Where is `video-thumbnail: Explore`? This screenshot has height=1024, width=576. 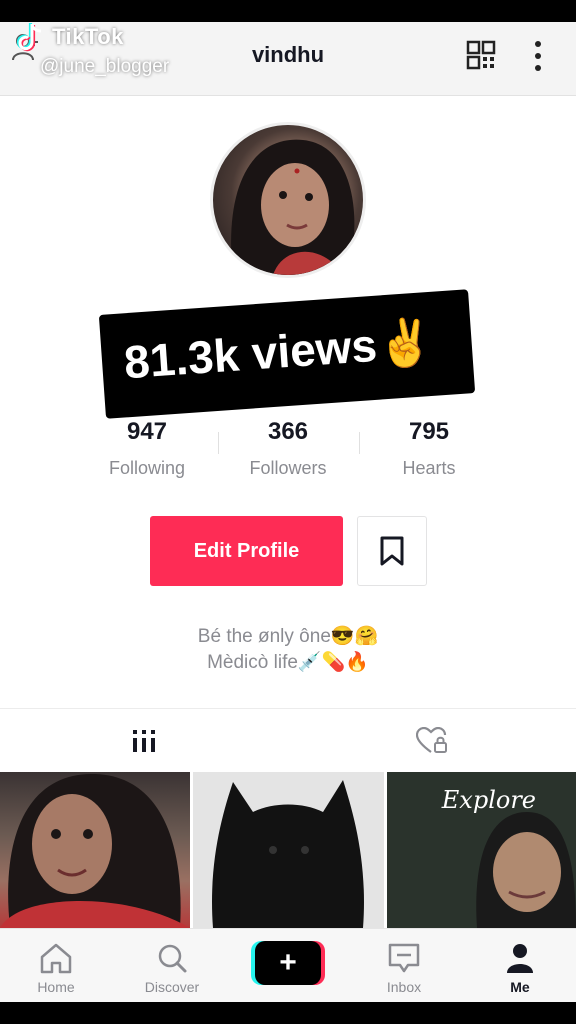 video-thumbnail: Explore is located at coordinates (481, 850).